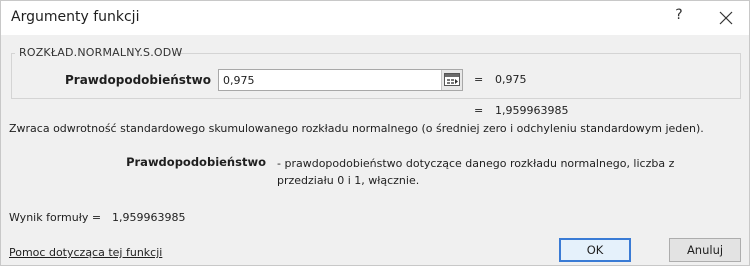 This screenshot has width=750, height=266. What do you see at coordinates (138, 80) in the screenshot?
I see `argument-label: Prawdopodobieństwo` at bounding box center [138, 80].